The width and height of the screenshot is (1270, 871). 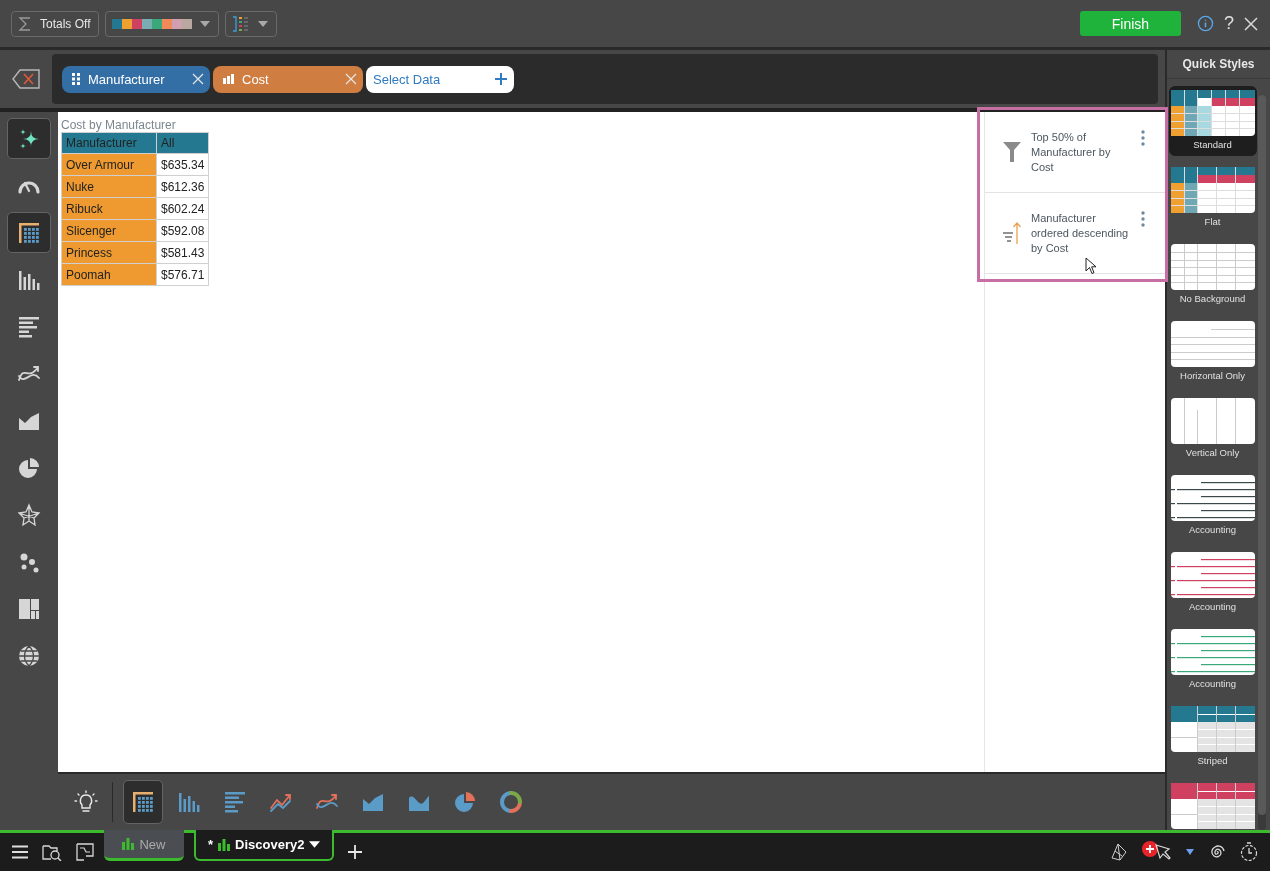 I want to click on layout-dropdown, so click(x=251, y=23).